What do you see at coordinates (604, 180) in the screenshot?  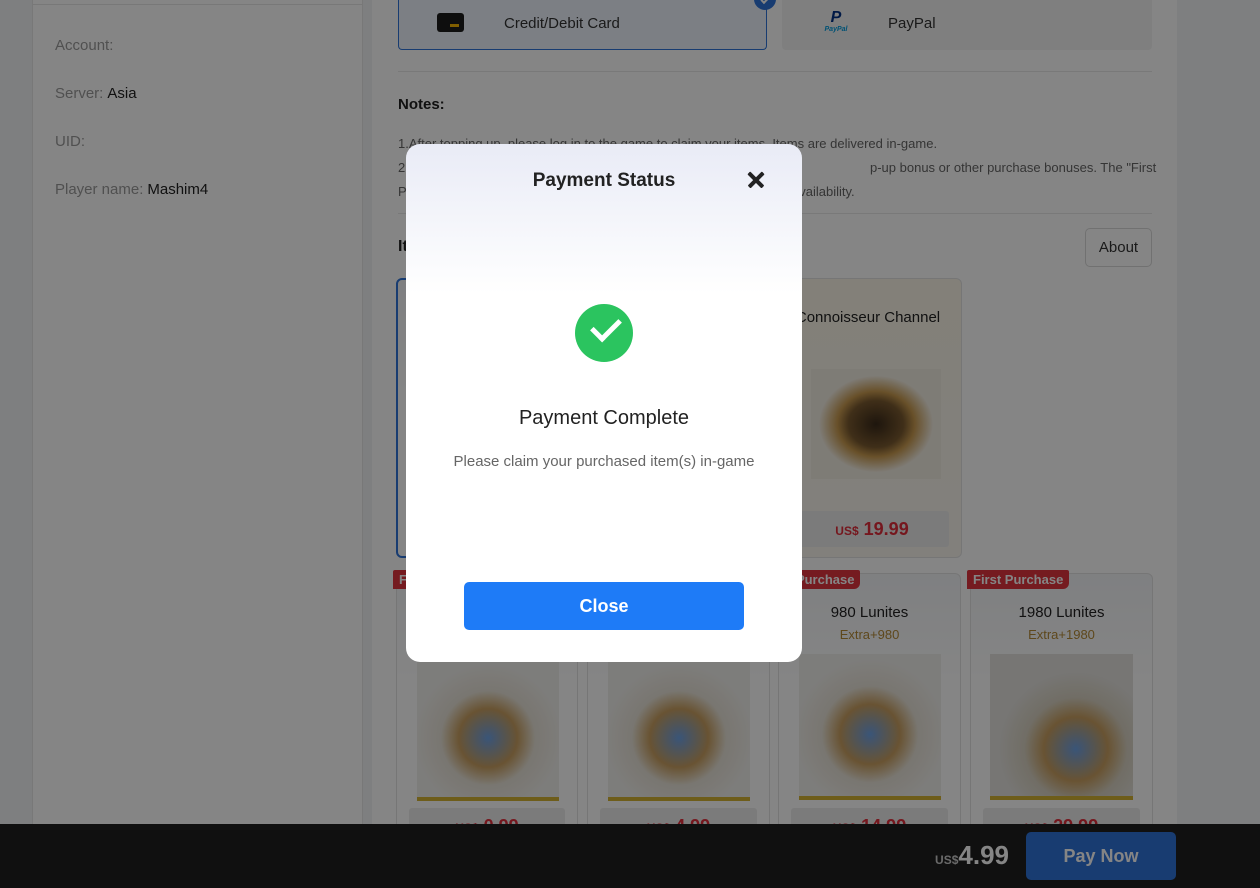 I see `modal-title: Payment Status` at bounding box center [604, 180].